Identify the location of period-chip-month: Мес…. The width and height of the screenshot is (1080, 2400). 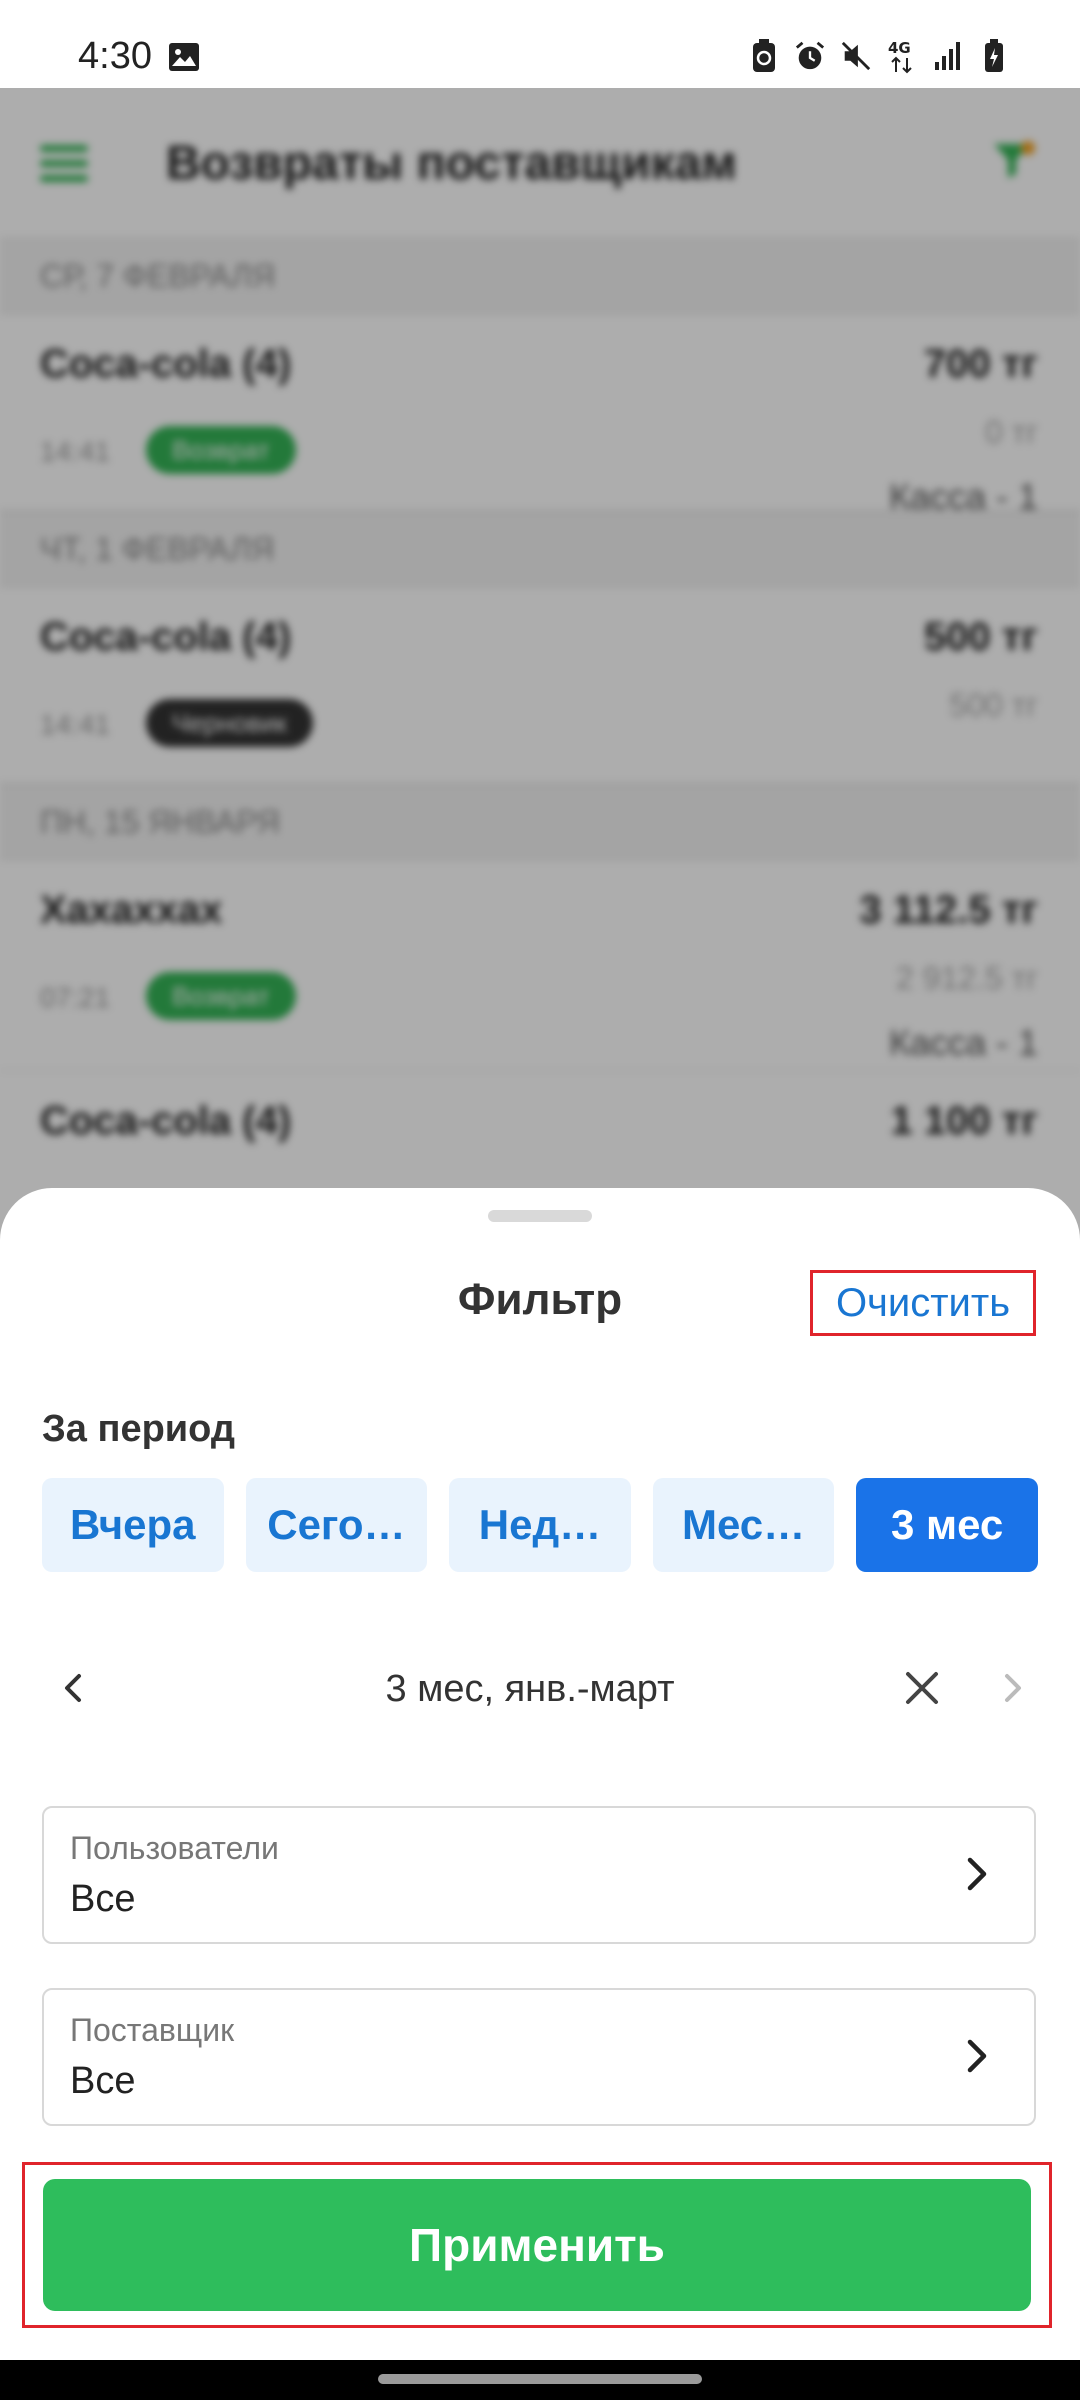
(743, 1525).